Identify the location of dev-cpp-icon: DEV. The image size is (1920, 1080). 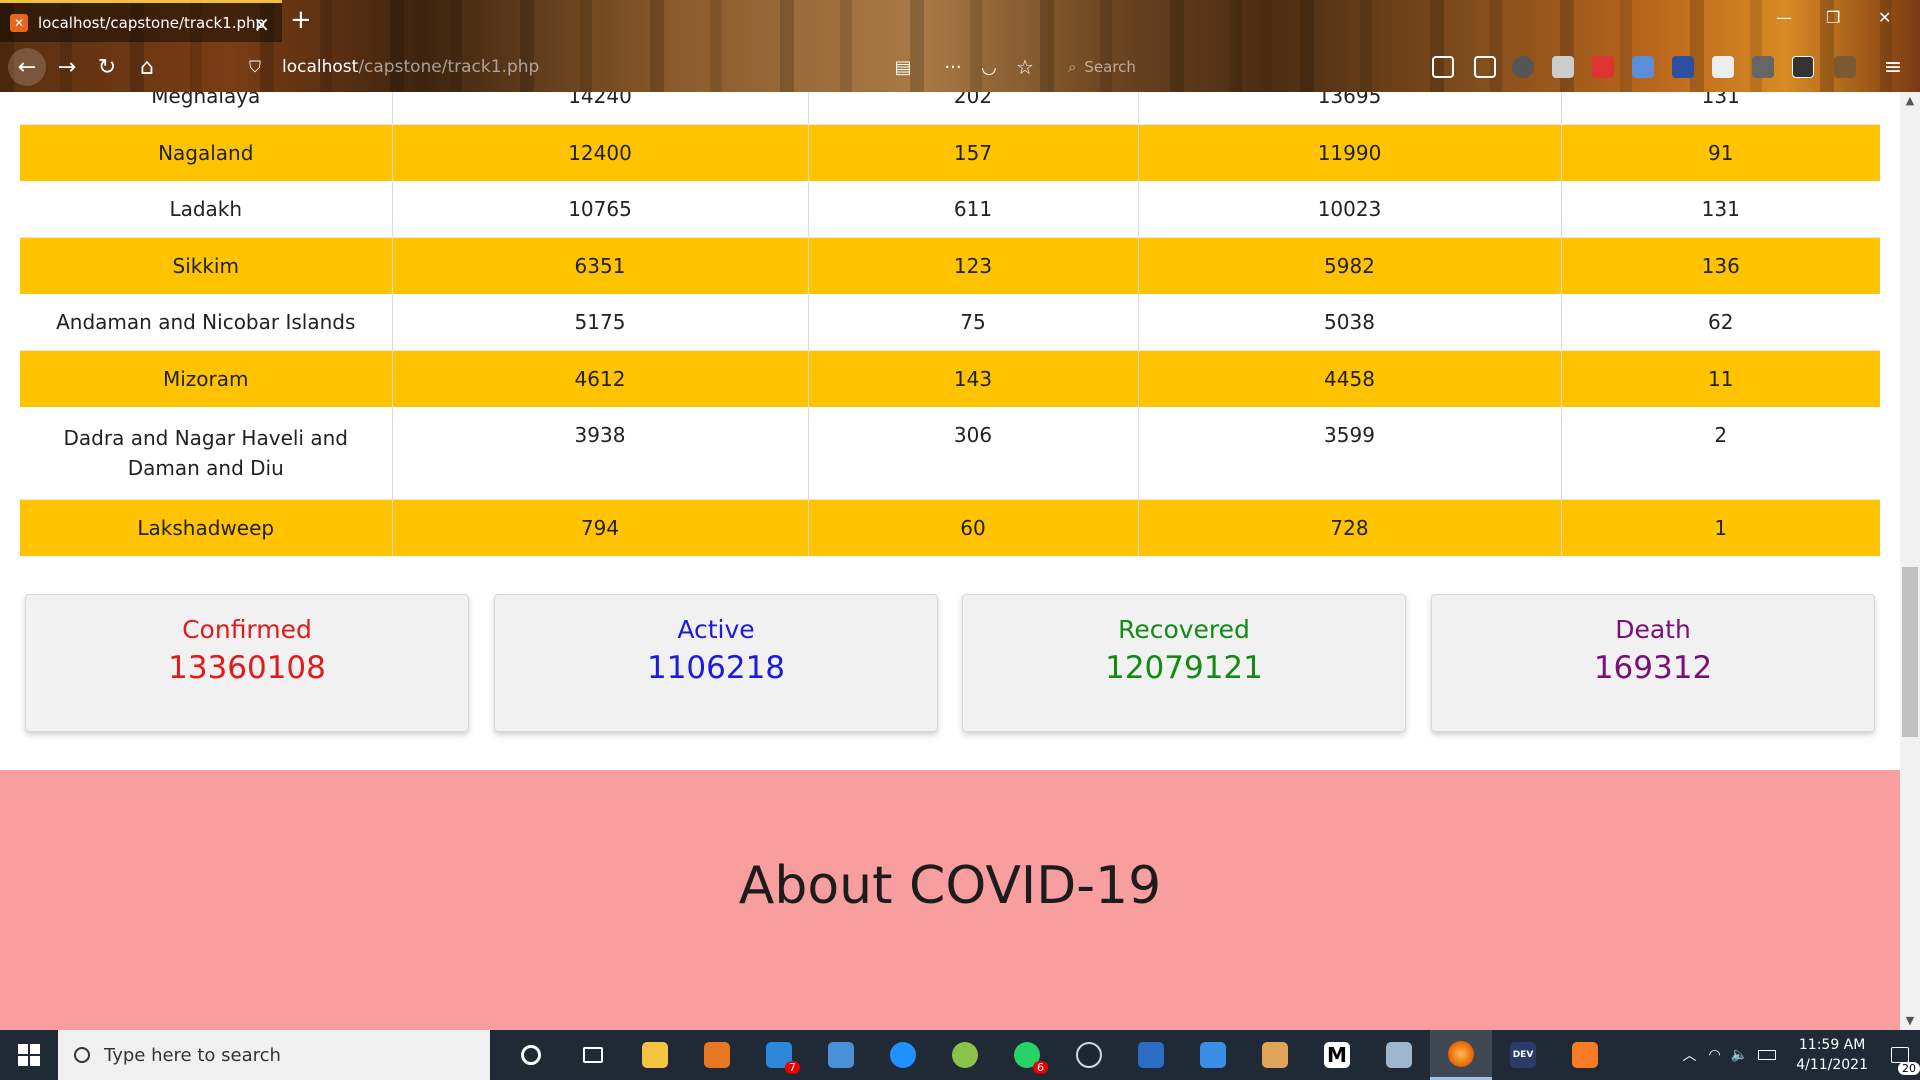
(1523, 1055).